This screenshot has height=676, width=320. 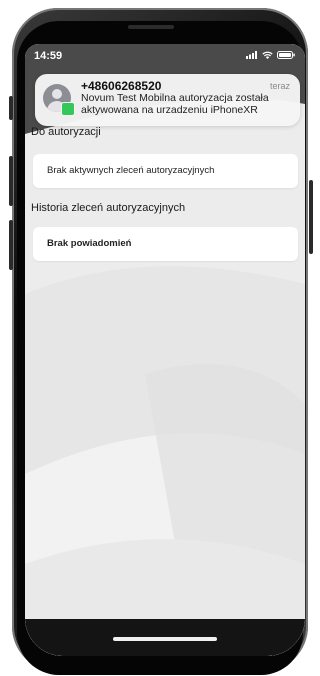 I want to click on authorization-empty-card: Brak aktywnych zleceń autoryzacyjnych, so click(x=165, y=171).